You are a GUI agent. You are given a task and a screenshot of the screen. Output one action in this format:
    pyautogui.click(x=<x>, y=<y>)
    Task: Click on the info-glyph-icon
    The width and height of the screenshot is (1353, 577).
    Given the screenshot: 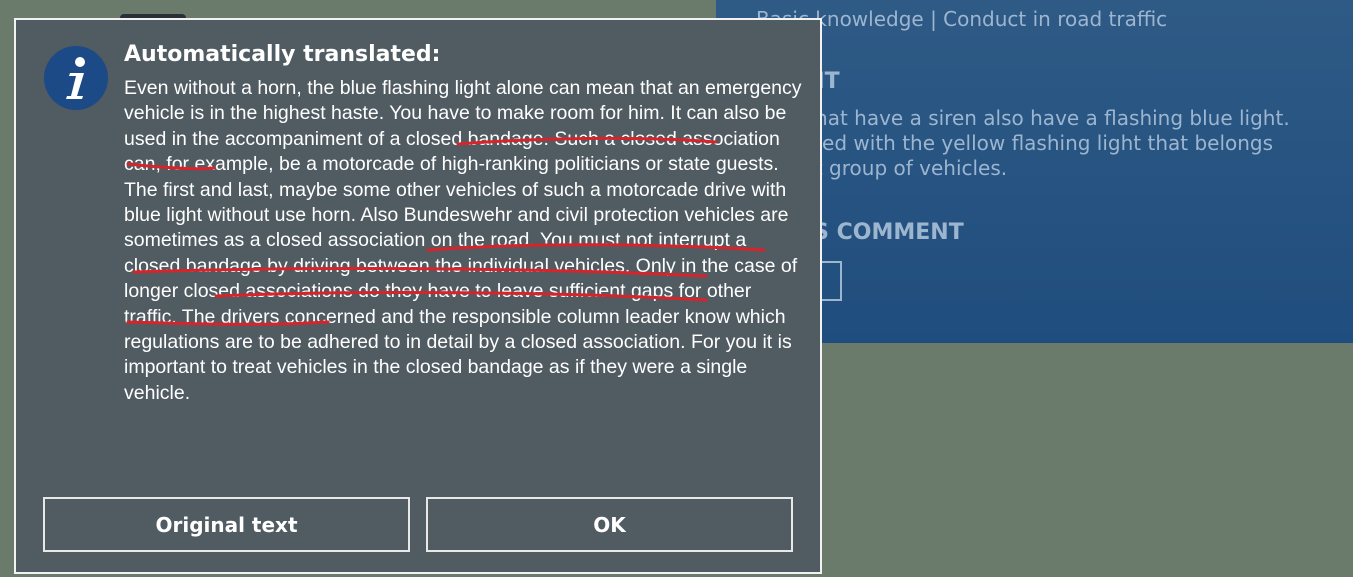 What is the action you would take?
    pyautogui.click(x=75, y=78)
    